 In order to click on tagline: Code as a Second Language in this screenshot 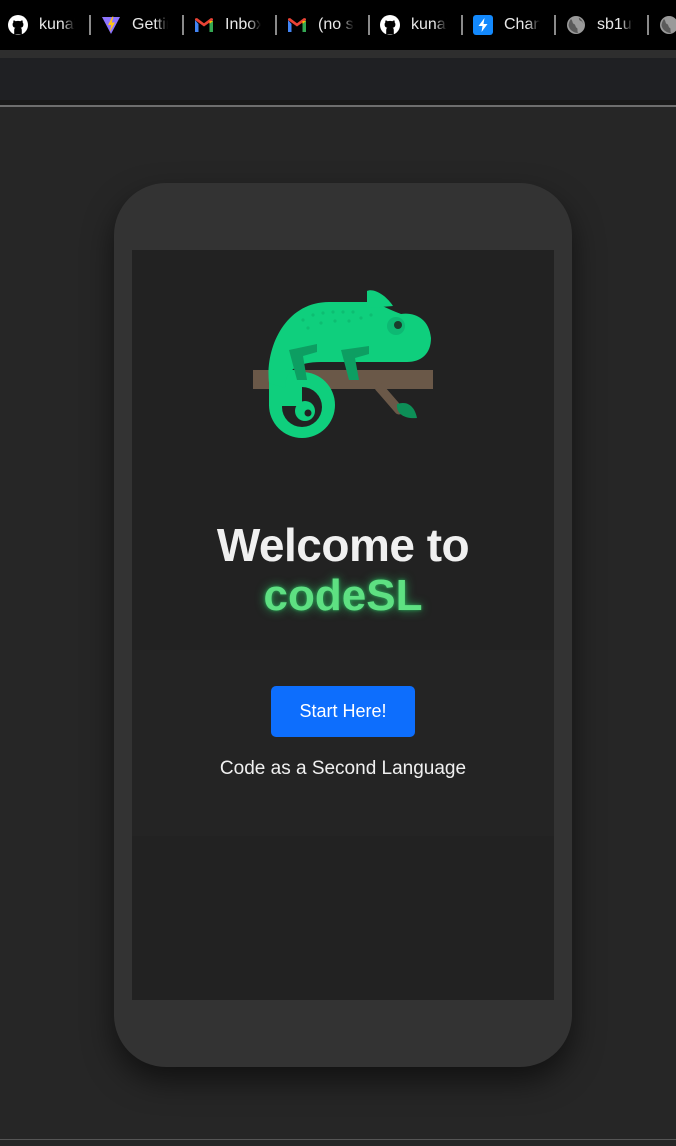, I will do `click(343, 768)`.